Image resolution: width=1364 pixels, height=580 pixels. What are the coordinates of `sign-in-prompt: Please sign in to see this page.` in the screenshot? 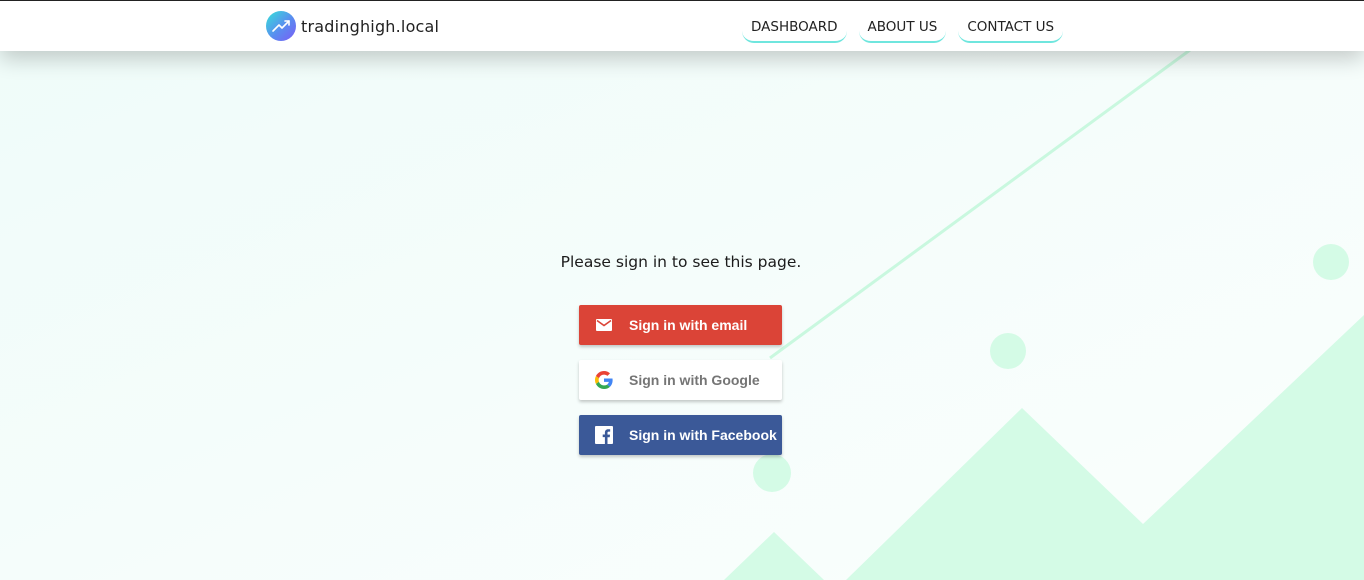 It's located at (681, 262).